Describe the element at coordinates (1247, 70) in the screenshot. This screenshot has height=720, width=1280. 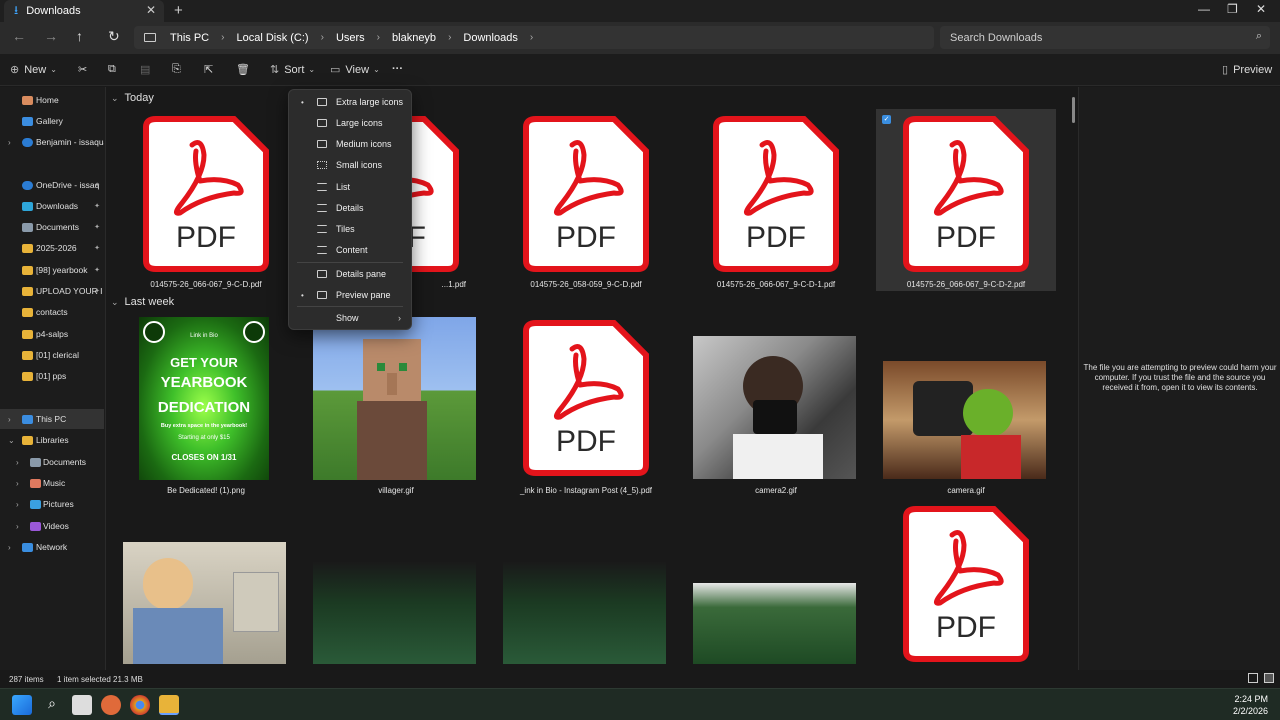
I see `preview-button: ▯ Preview` at that location.